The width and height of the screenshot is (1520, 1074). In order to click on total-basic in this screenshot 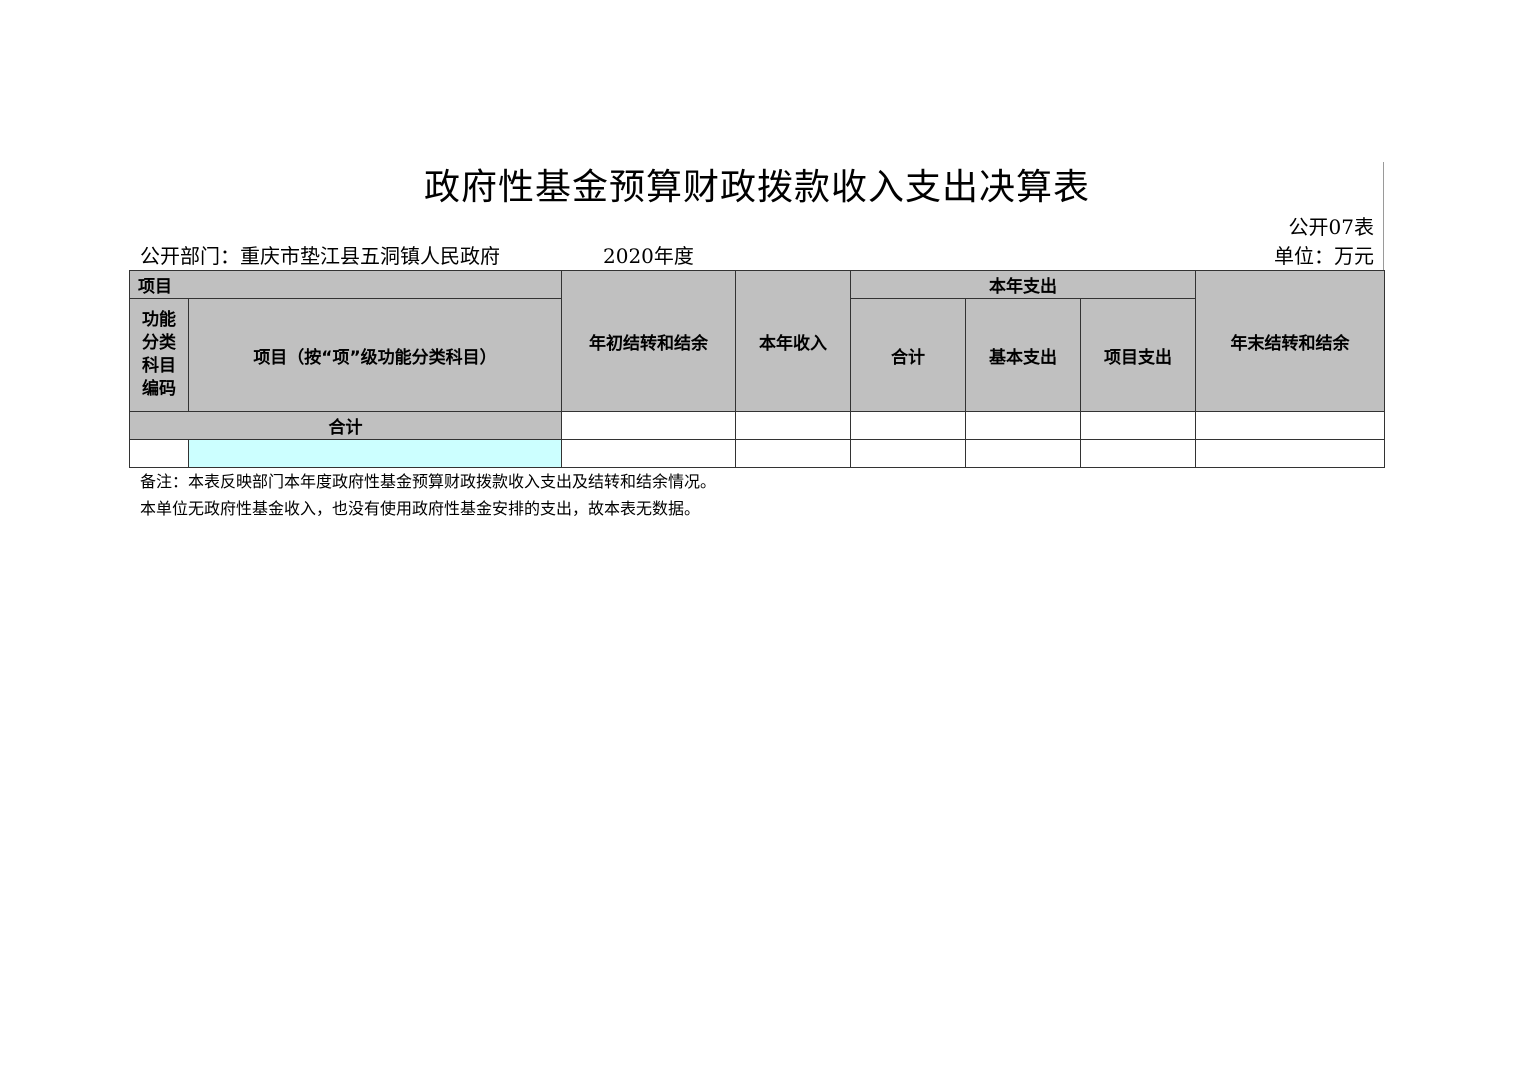, I will do `click(1023, 425)`.